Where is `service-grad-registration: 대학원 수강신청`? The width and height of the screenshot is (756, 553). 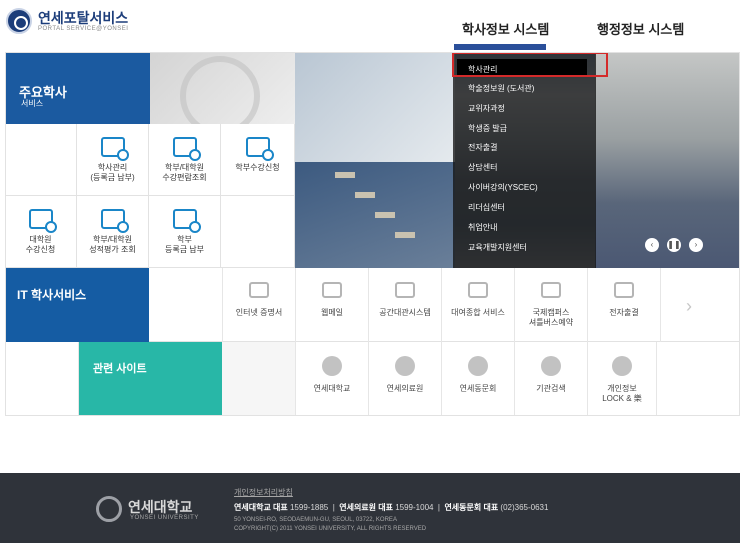 service-grad-registration: 대학원 수강신청 is located at coordinates (41, 232).